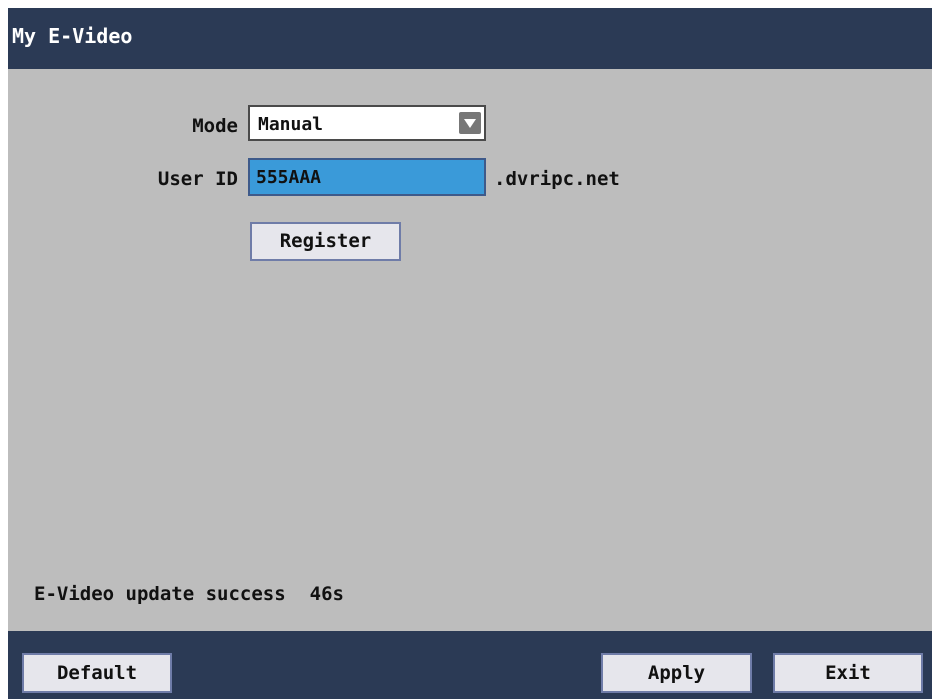  Describe the element at coordinates (325, 241) in the screenshot. I see `register-button: Register` at that location.